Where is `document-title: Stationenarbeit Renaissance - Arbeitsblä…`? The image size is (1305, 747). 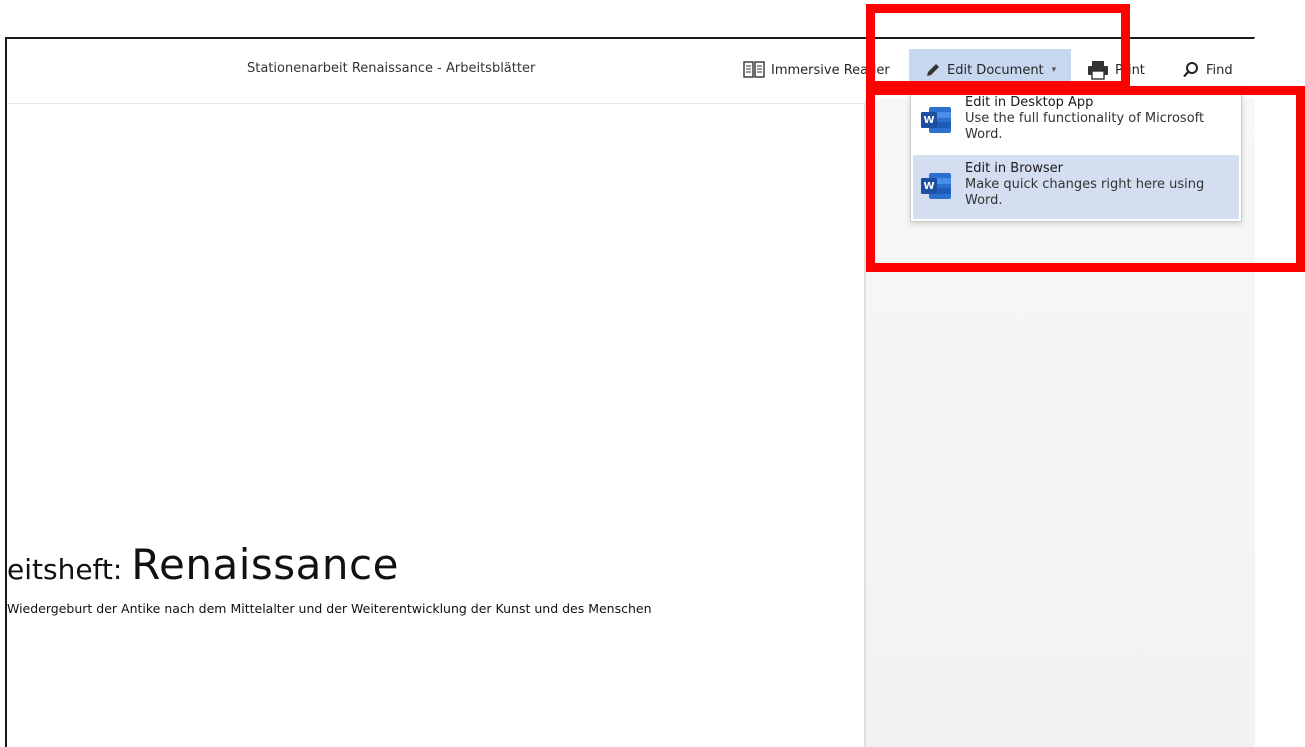 document-title: Stationenarbeit Renaissance - Arbeitsblä… is located at coordinates (391, 68).